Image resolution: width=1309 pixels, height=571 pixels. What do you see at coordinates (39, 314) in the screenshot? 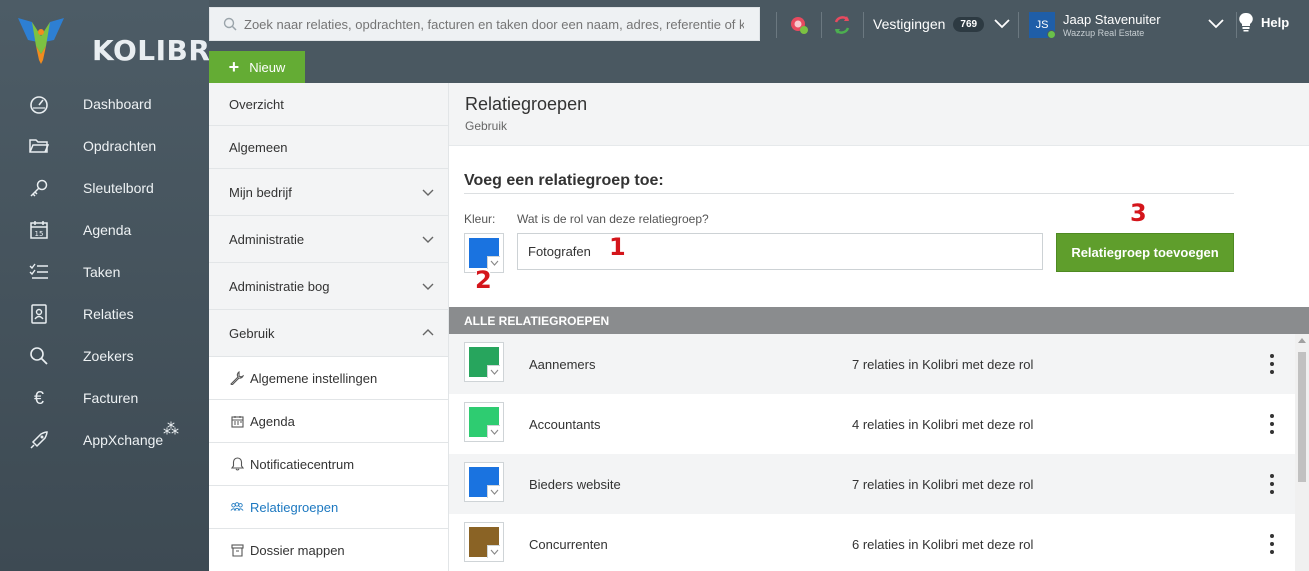
I see `contacts-icon` at bounding box center [39, 314].